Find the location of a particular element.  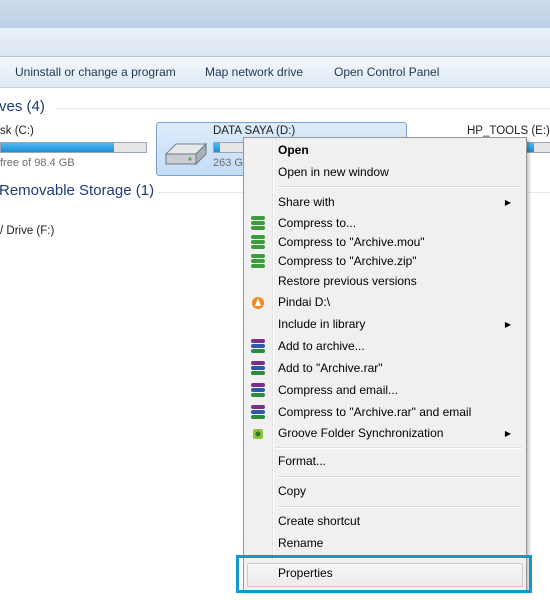

menu-item-label: Open in new window is located at coordinates (333, 172).